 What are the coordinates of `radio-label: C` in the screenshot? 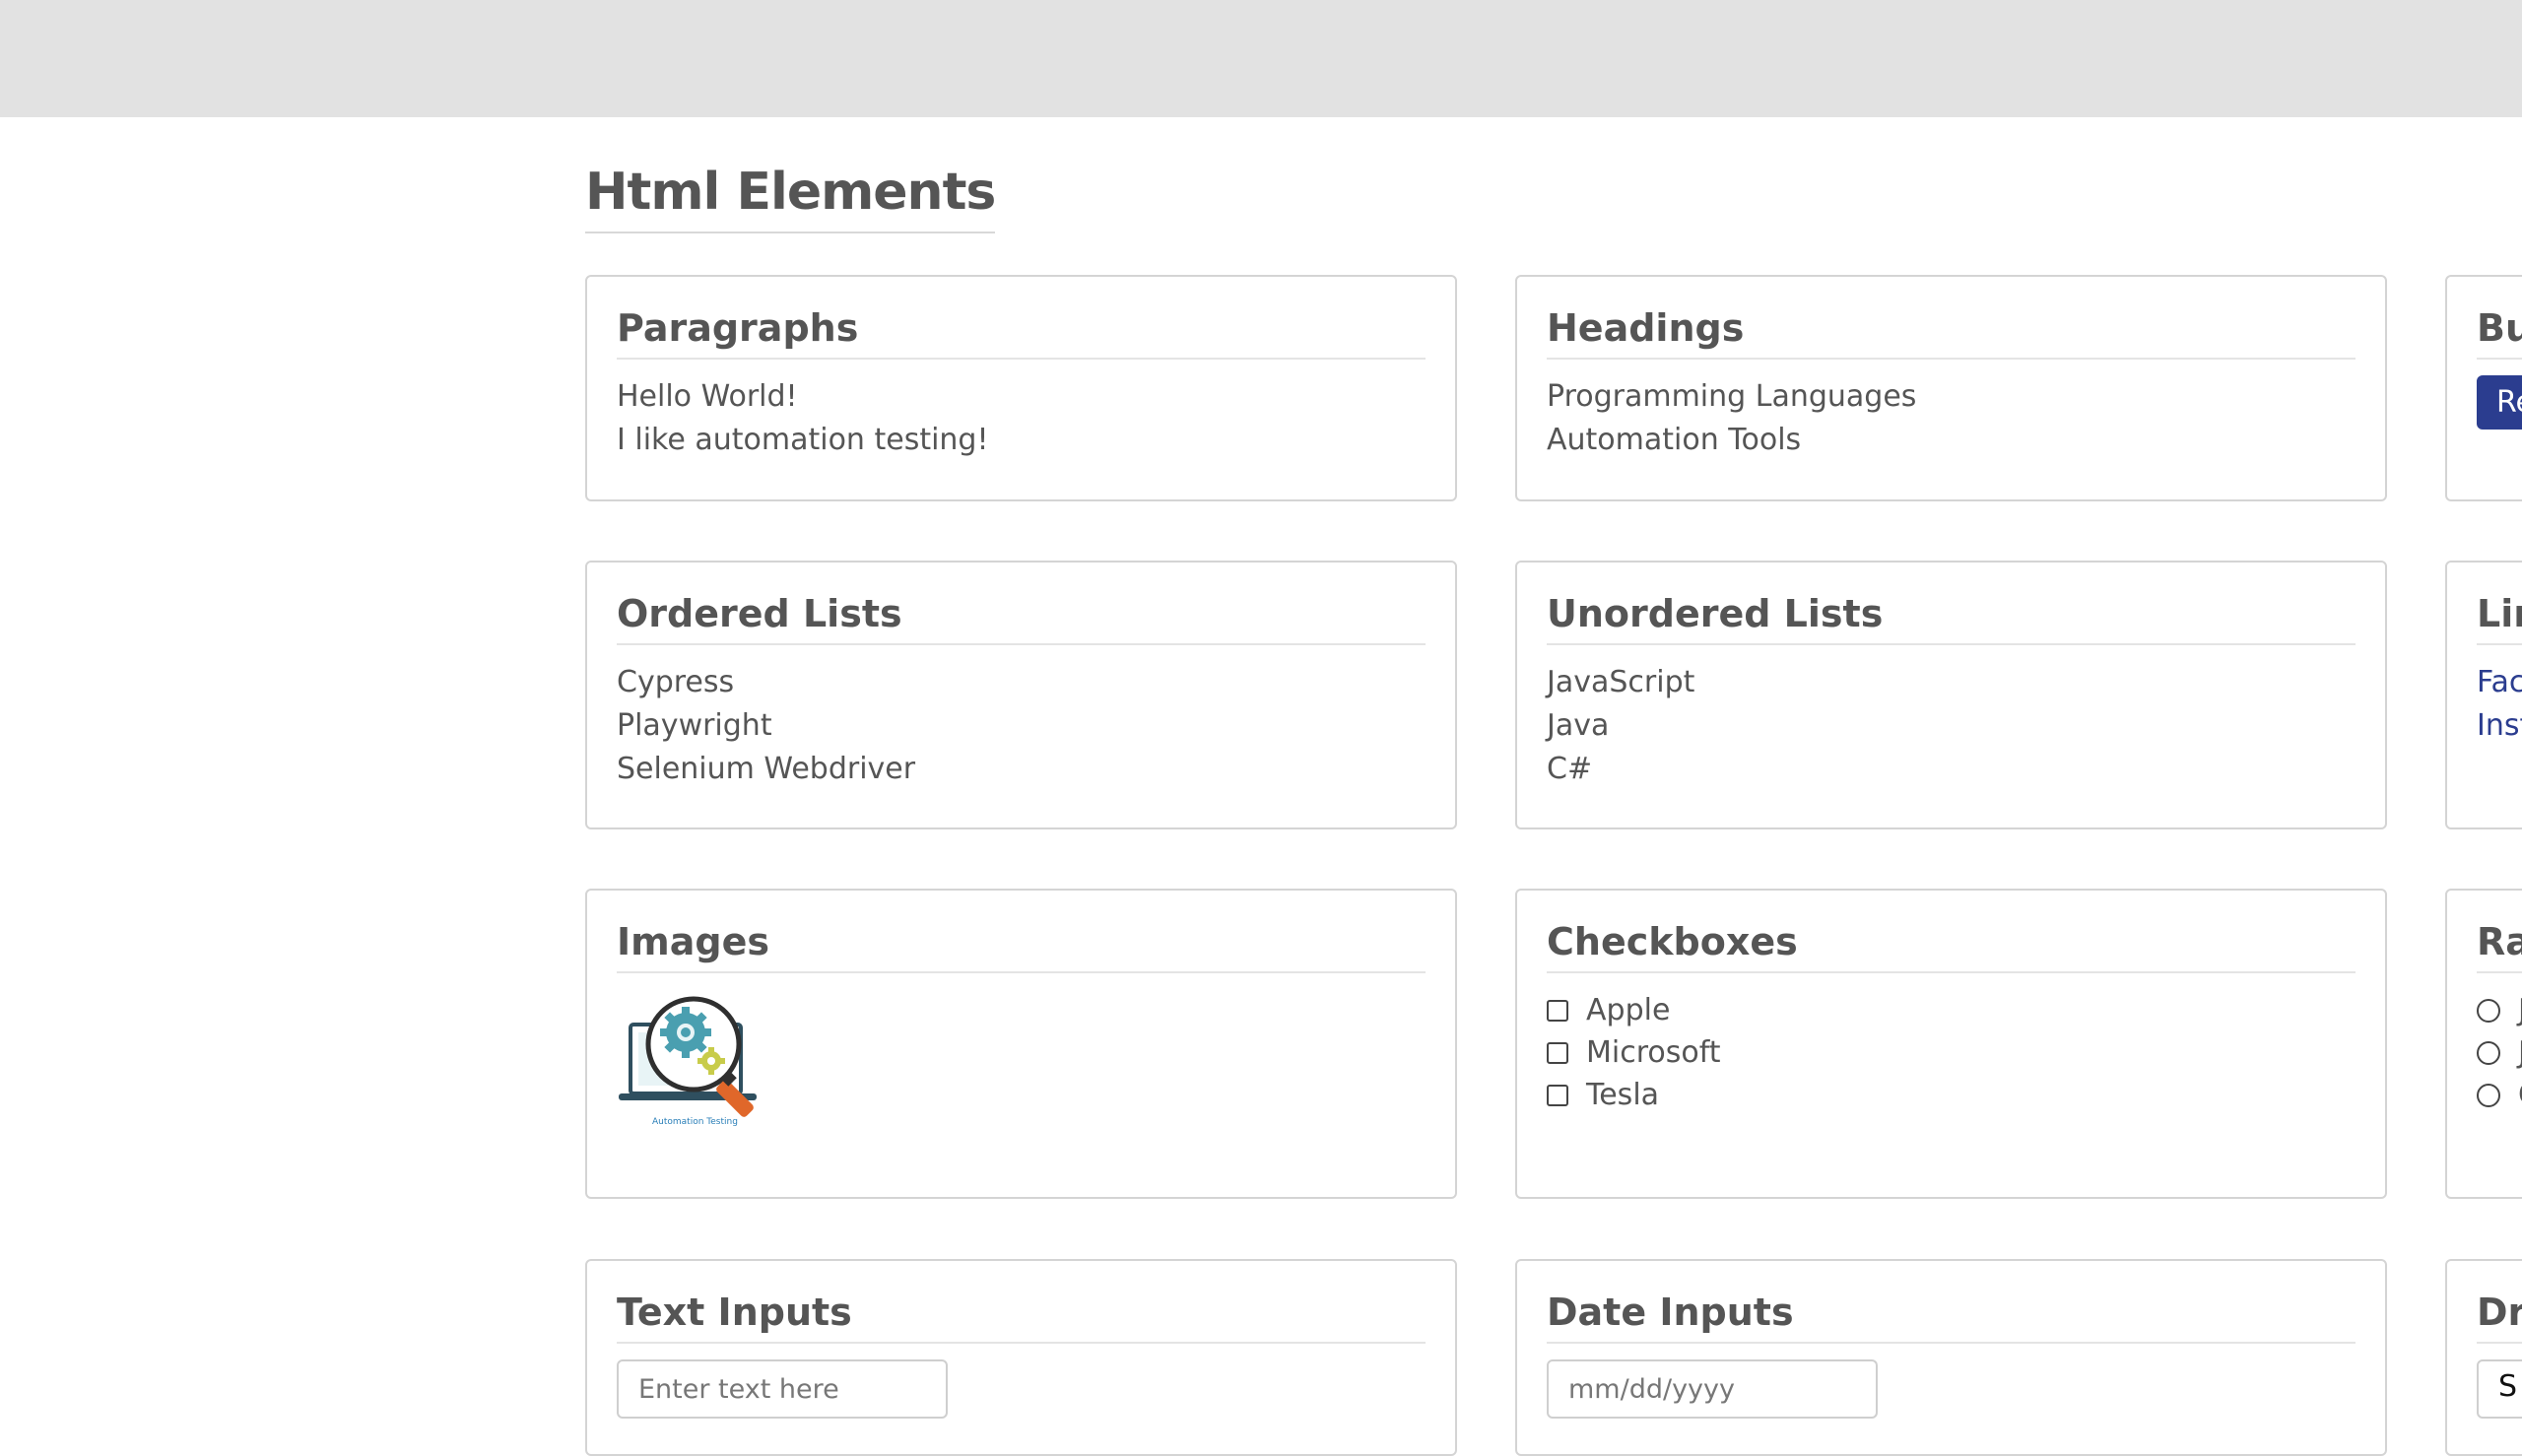 It's located at (2520, 1095).